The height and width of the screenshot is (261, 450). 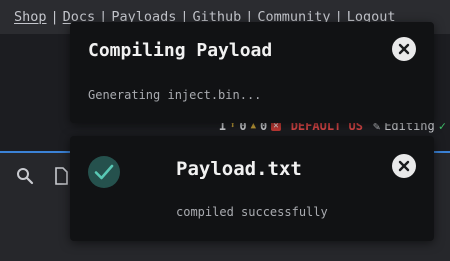 I want to click on file-button, so click(x=61, y=176).